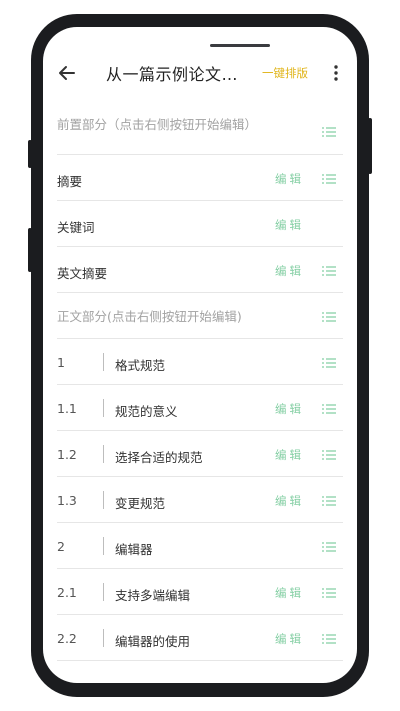  What do you see at coordinates (240, 45) in the screenshot?
I see `earpiece` at bounding box center [240, 45].